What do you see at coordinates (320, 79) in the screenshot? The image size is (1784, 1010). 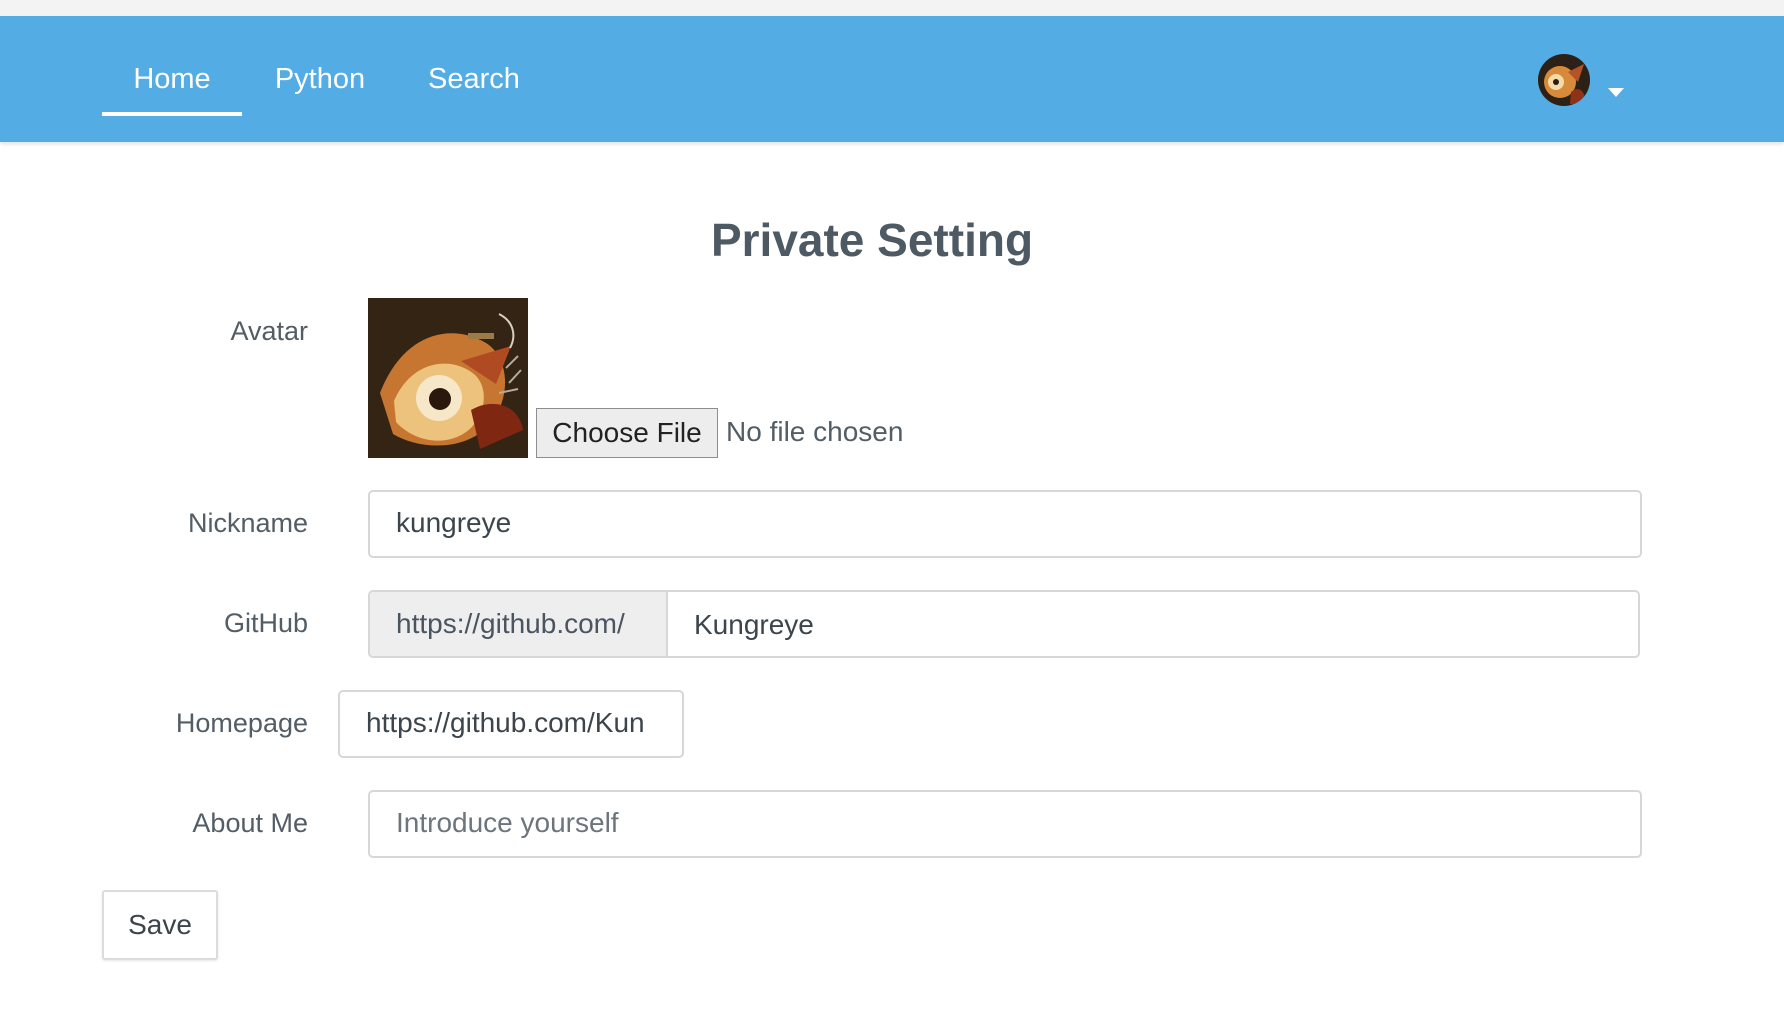 I see `nav-item-python: Python` at bounding box center [320, 79].